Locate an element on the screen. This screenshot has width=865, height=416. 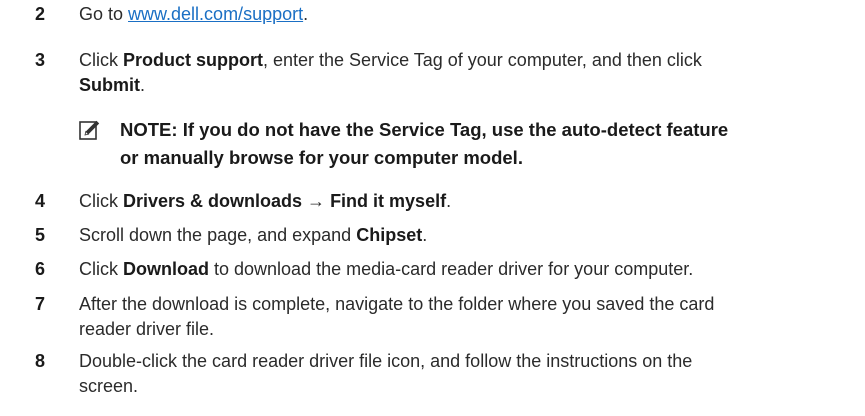
step-number: 3 is located at coordinates (40, 60).